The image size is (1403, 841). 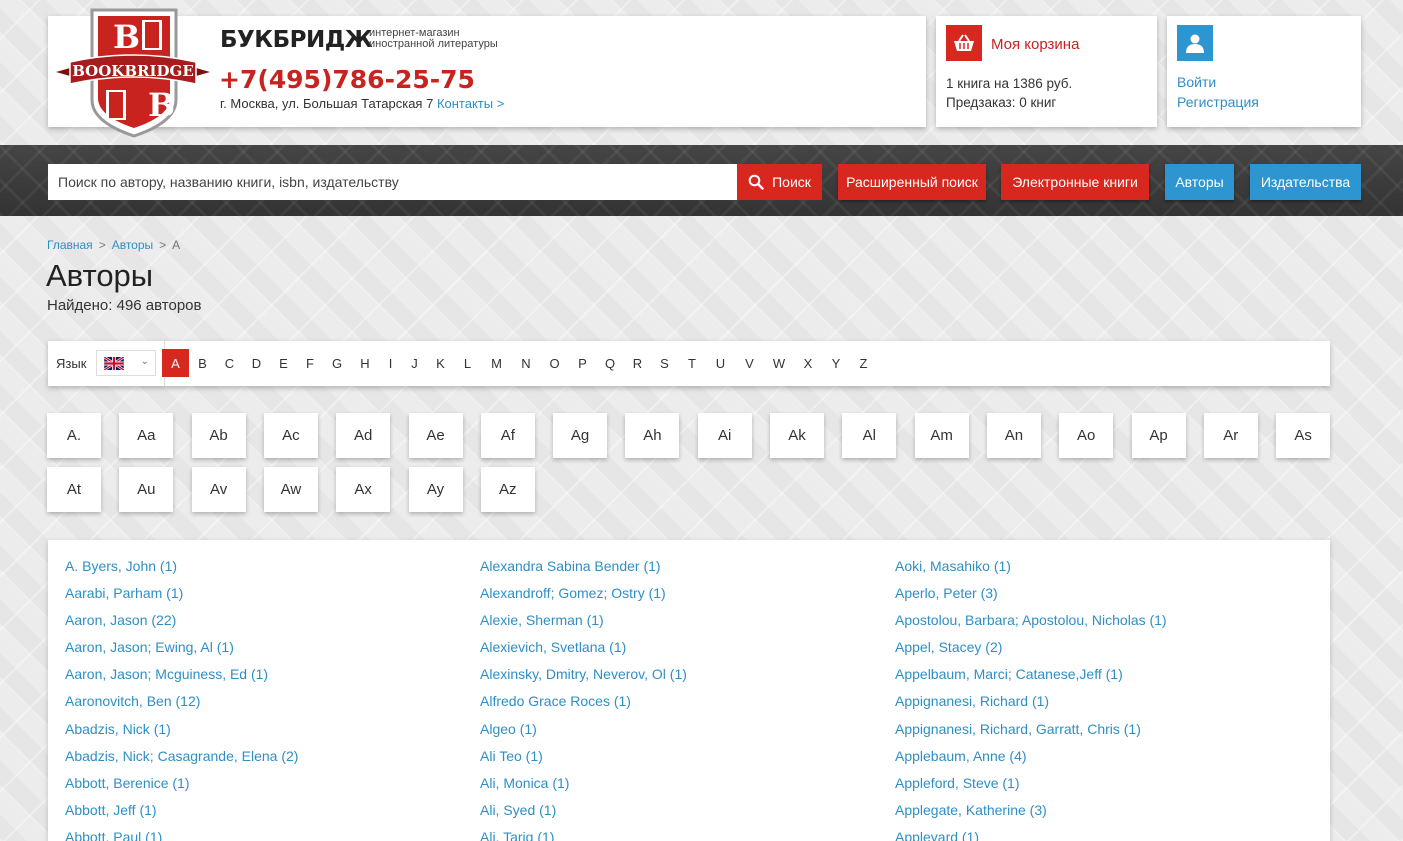 I want to click on letter-filter-d: D, so click(x=256, y=363).